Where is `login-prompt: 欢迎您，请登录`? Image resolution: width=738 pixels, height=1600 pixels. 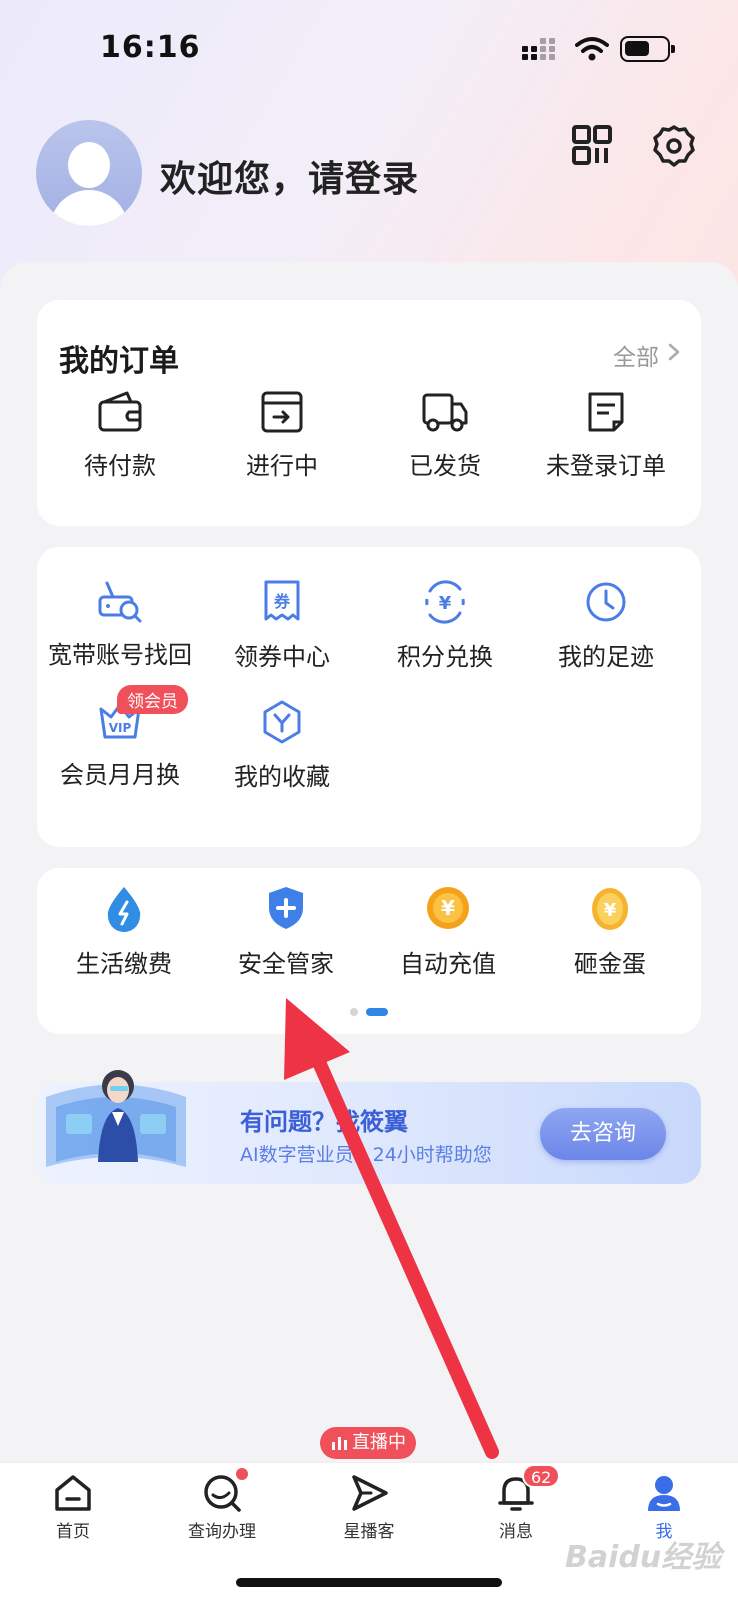
login-prompt: 欢迎您，请登录 is located at coordinates (289, 176).